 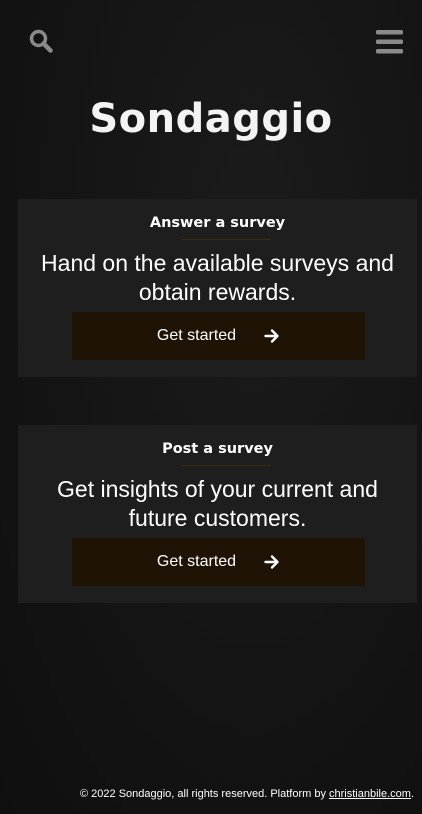 I want to click on menu-button, so click(x=389, y=42).